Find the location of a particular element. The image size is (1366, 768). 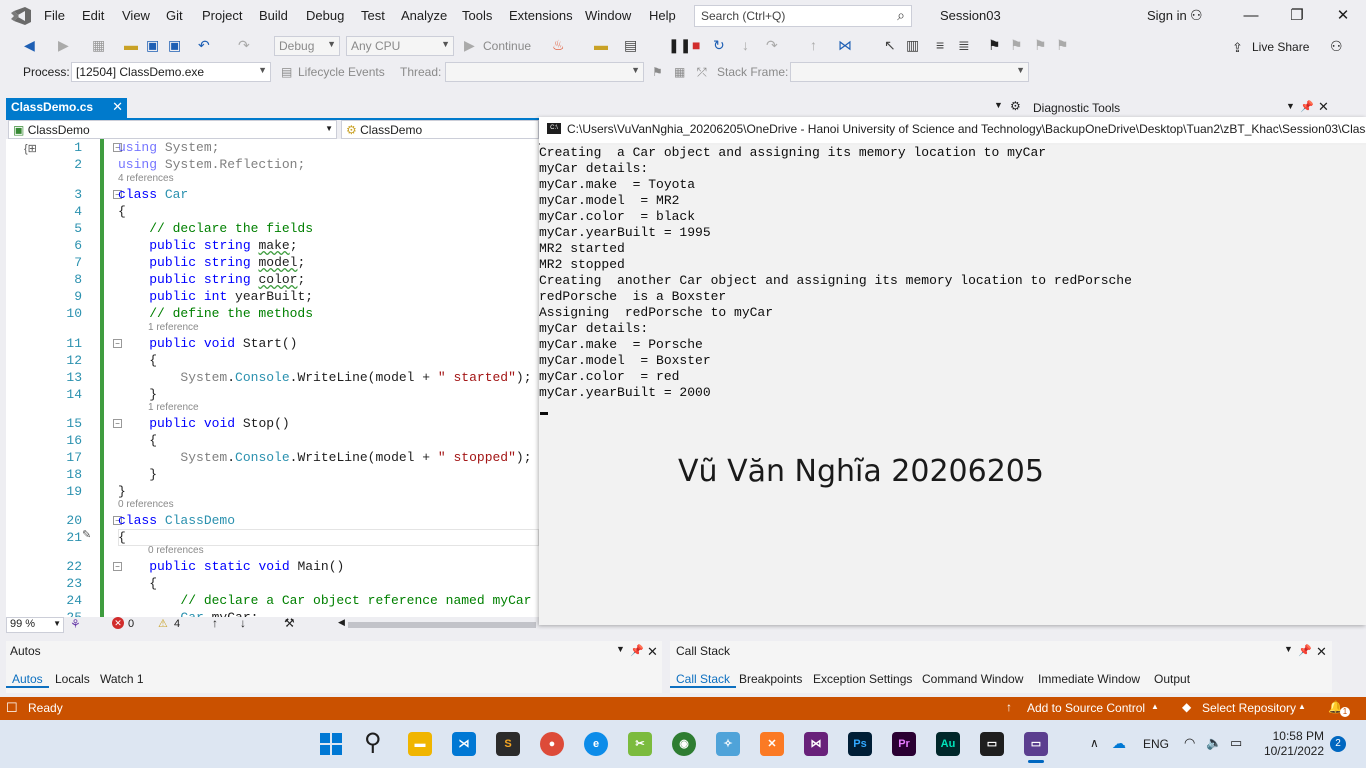

tab-immediate-window: Immediate Window is located at coordinates (1089, 679).